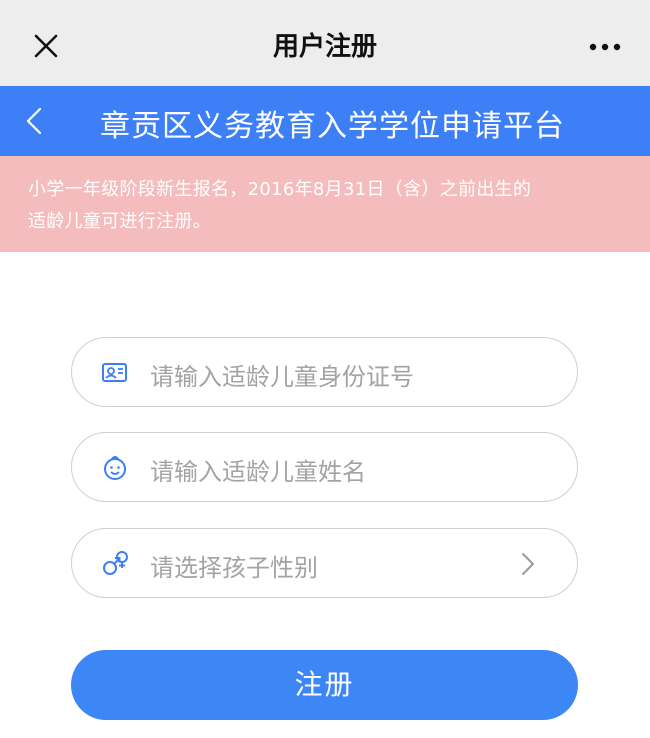 The height and width of the screenshot is (738, 650). What do you see at coordinates (528, 564) in the screenshot?
I see `chevron-right-icon` at bounding box center [528, 564].